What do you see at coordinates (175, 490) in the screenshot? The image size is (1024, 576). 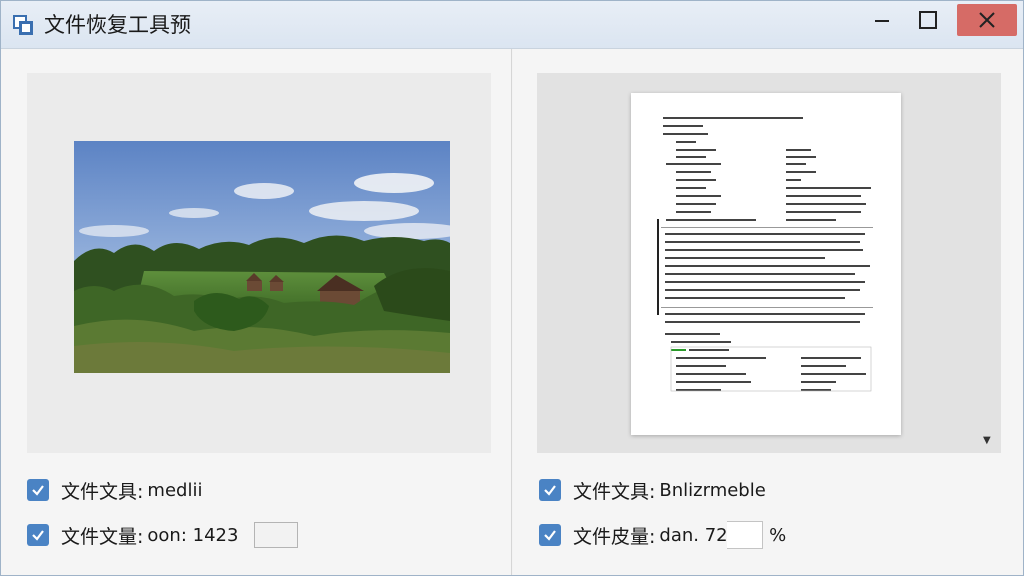 I see `left-option-1-value: medlii` at bounding box center [175, 490].